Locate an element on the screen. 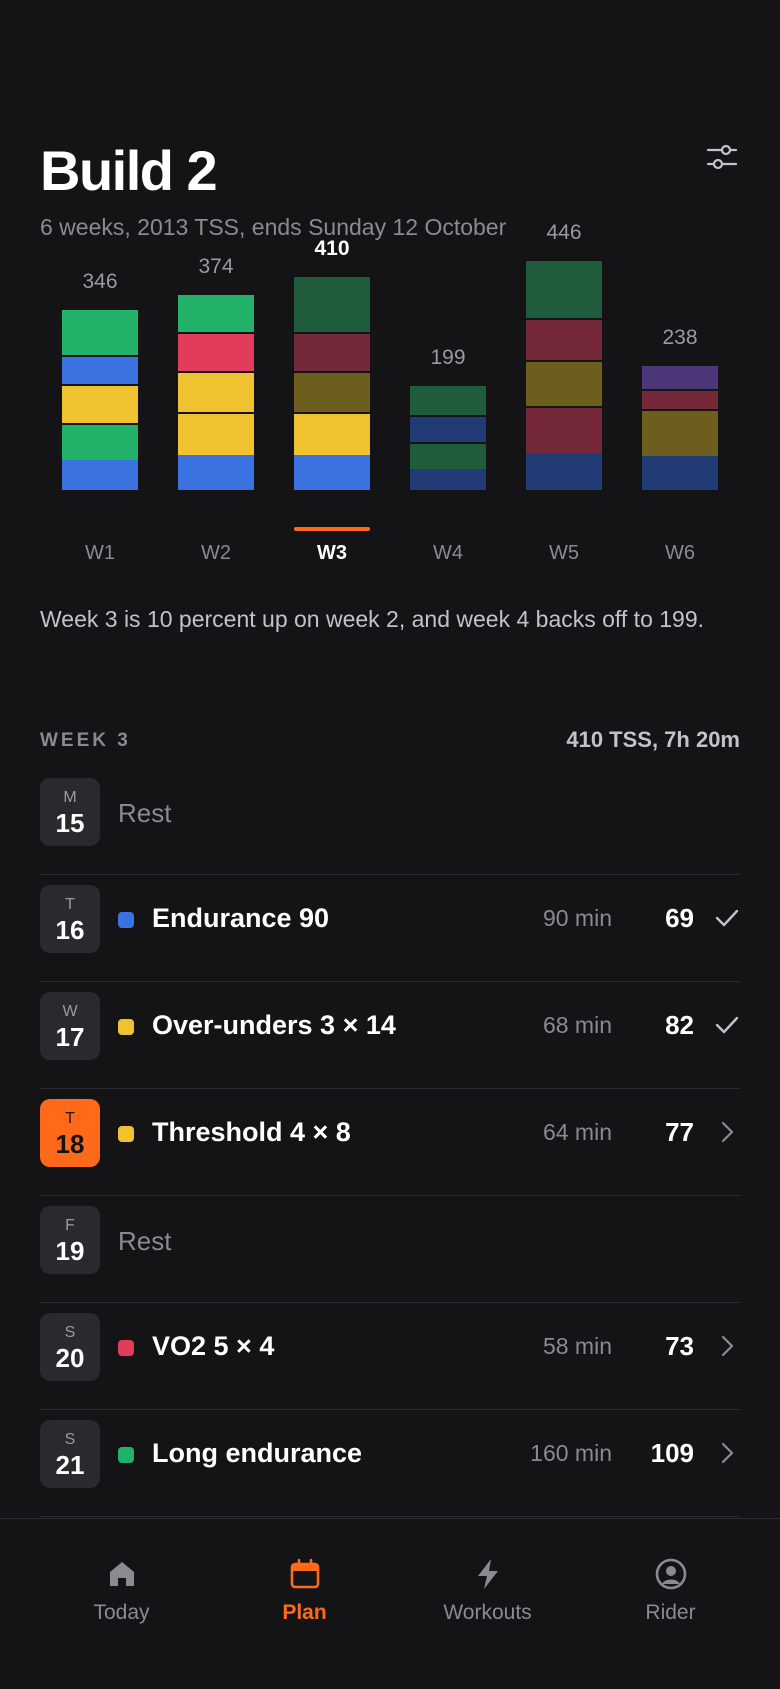 The image size is (780, 1689). tab-label: Rider is located at coordinates (670, 1612).